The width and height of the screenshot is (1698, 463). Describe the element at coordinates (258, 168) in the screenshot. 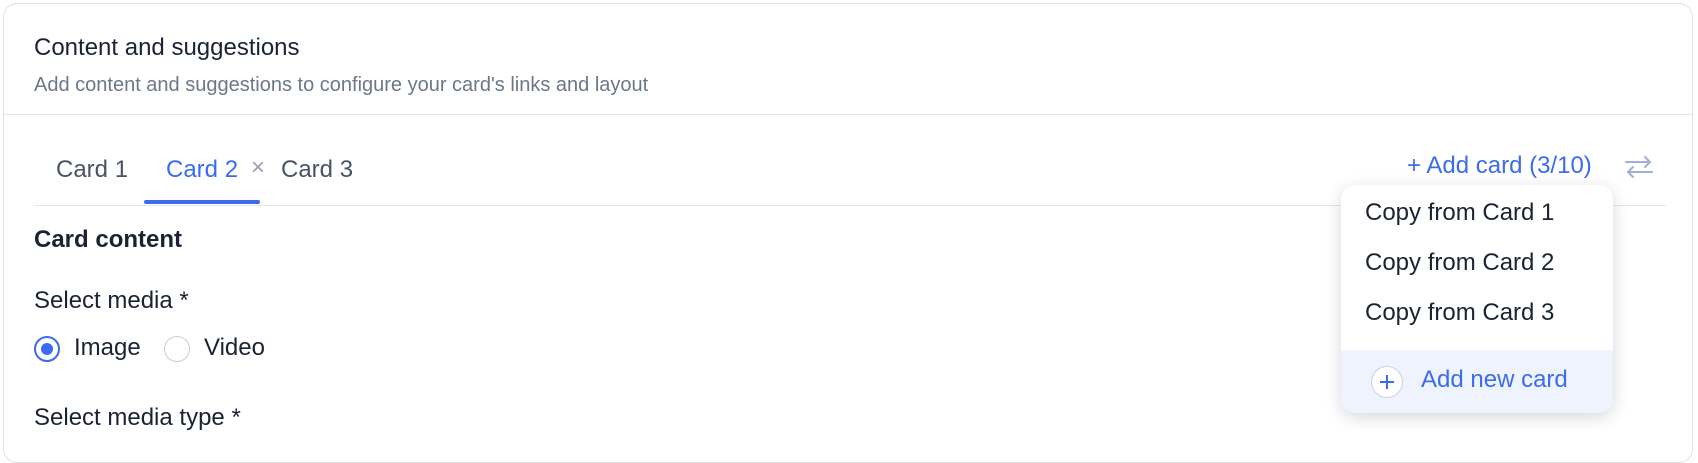

I see `close-icon: ×` at that location.